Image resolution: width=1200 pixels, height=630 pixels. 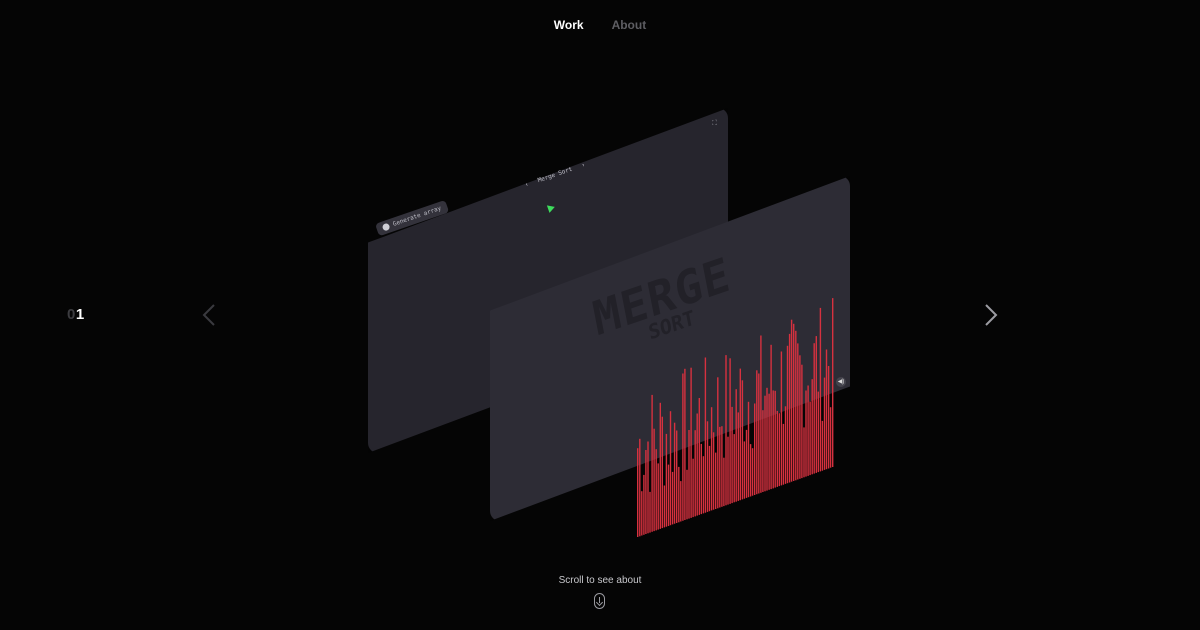 I want to click on sound-icon: ◀), so click(x=841, y=382).